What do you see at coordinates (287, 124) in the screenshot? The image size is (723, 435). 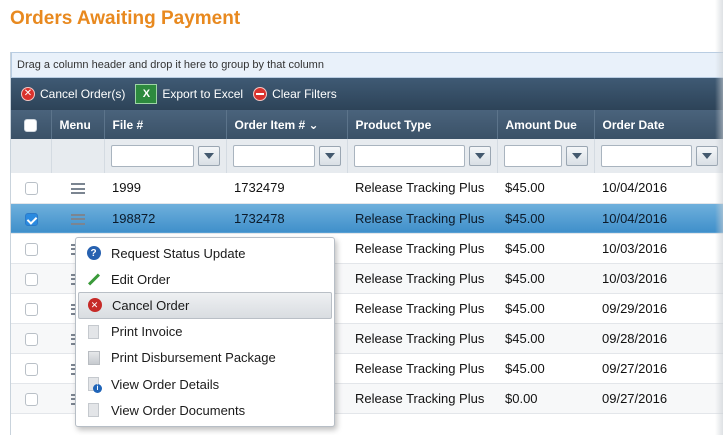 I see `column-header-order-item: Order Item # ⌄` at bounding box center [287, 124].